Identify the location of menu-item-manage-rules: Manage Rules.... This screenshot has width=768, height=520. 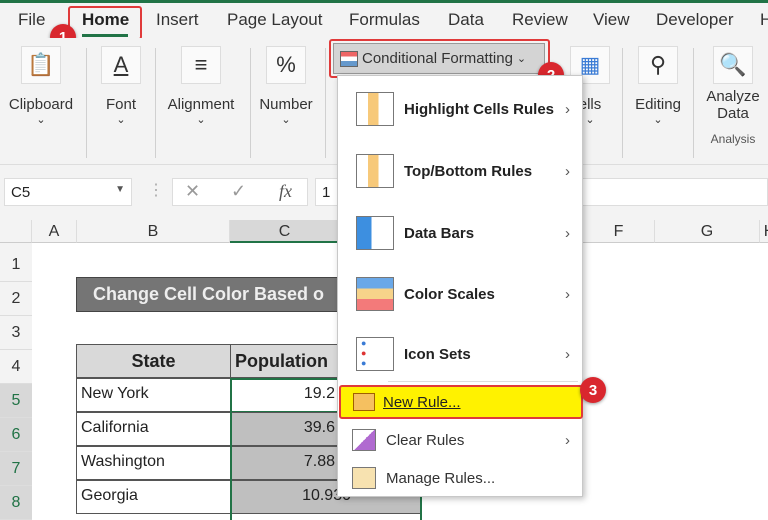
(461, 478).